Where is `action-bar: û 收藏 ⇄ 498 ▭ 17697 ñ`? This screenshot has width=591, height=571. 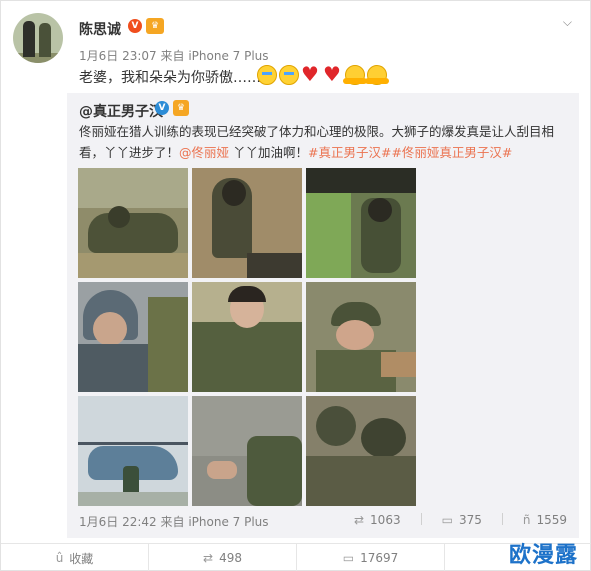 action-bar: û 收藏 ⇄ 498 ▭ 17697 ñ is located at coordinates (296, 557).